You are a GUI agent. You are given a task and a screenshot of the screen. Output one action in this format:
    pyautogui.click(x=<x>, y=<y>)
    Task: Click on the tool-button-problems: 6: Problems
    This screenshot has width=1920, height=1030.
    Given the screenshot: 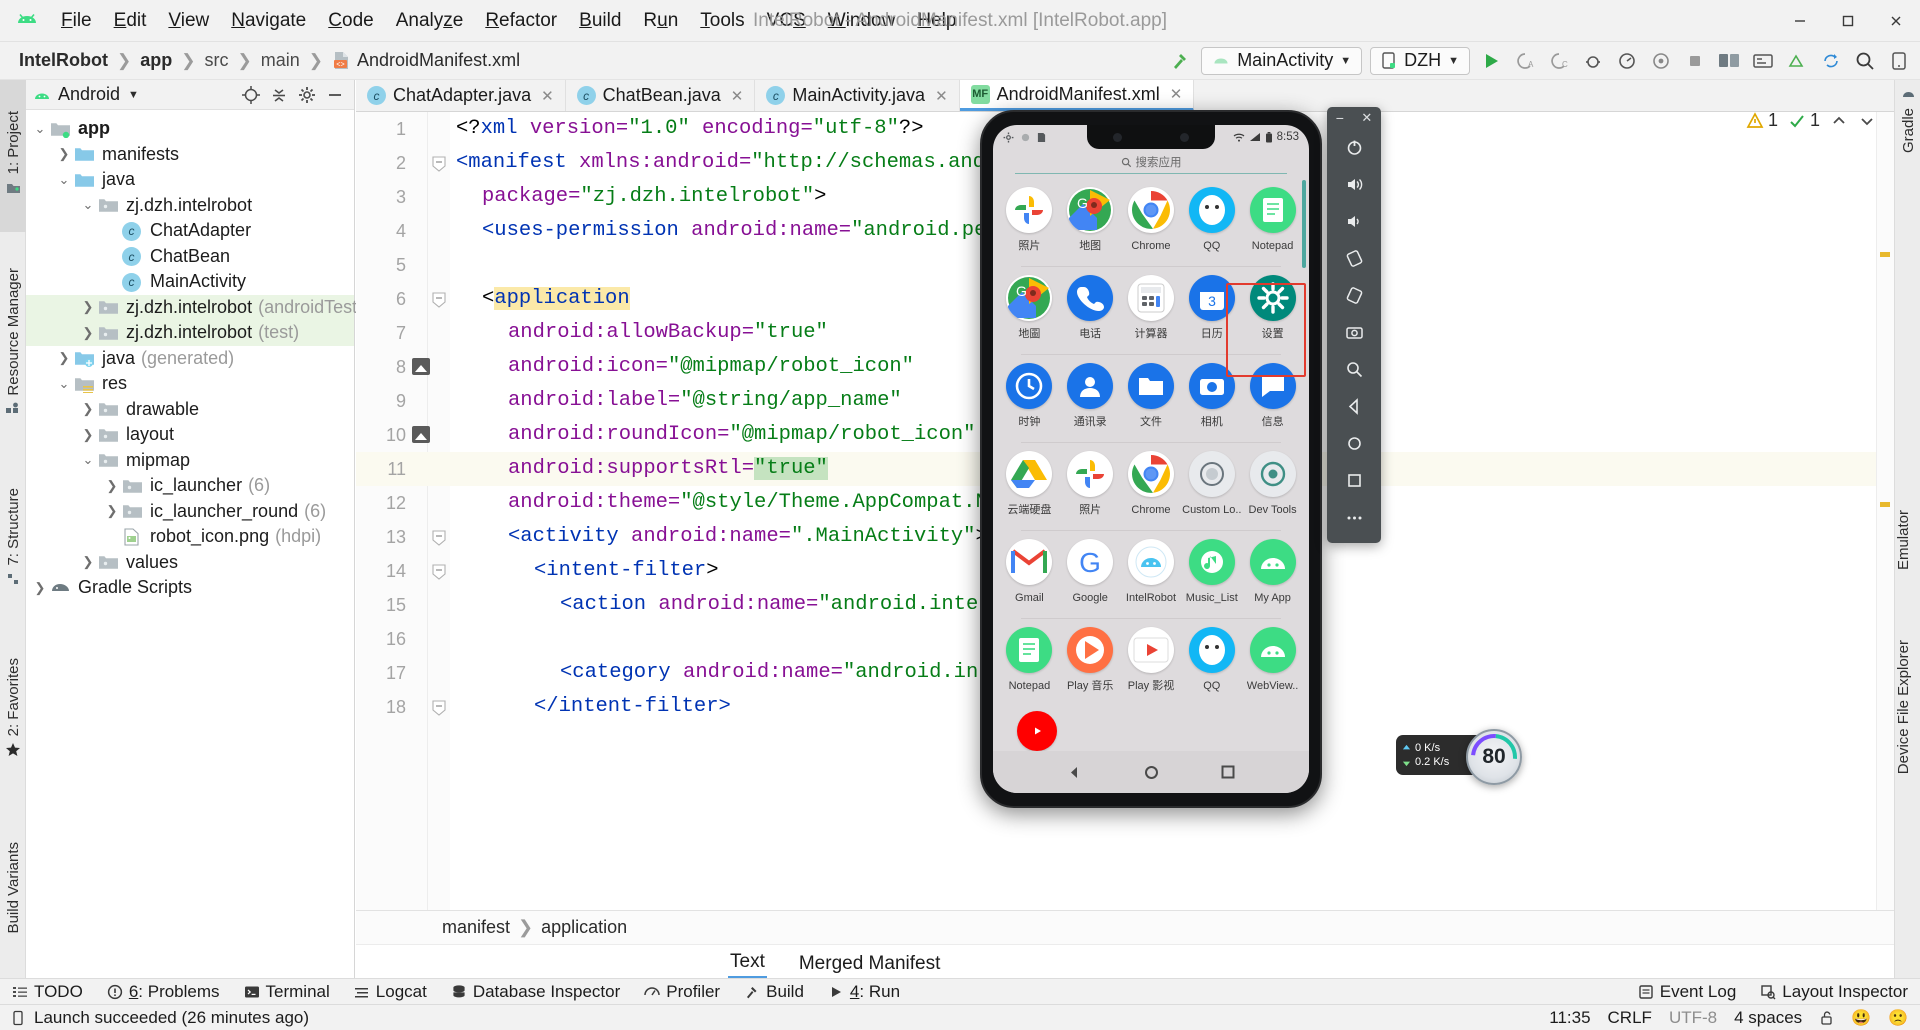 What is the action you would take?
    pyautogui.click(x=163, y=992)
    